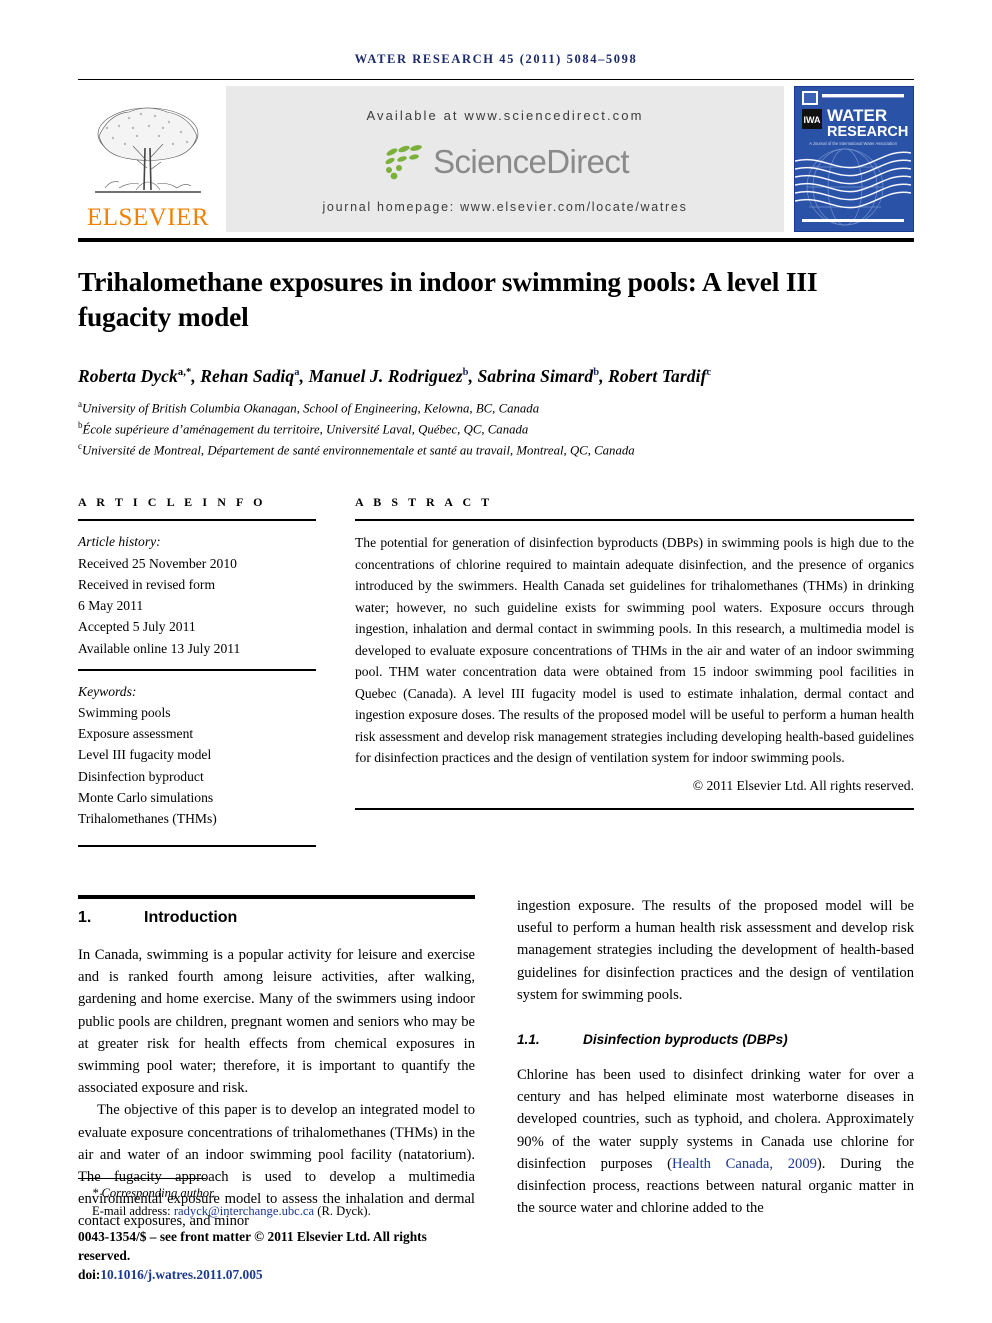  What do you see at coordinates (135, 376) in the screenshot?
I see `author-entry: Roberta Dycka,*` at bounding box center [135, 376].